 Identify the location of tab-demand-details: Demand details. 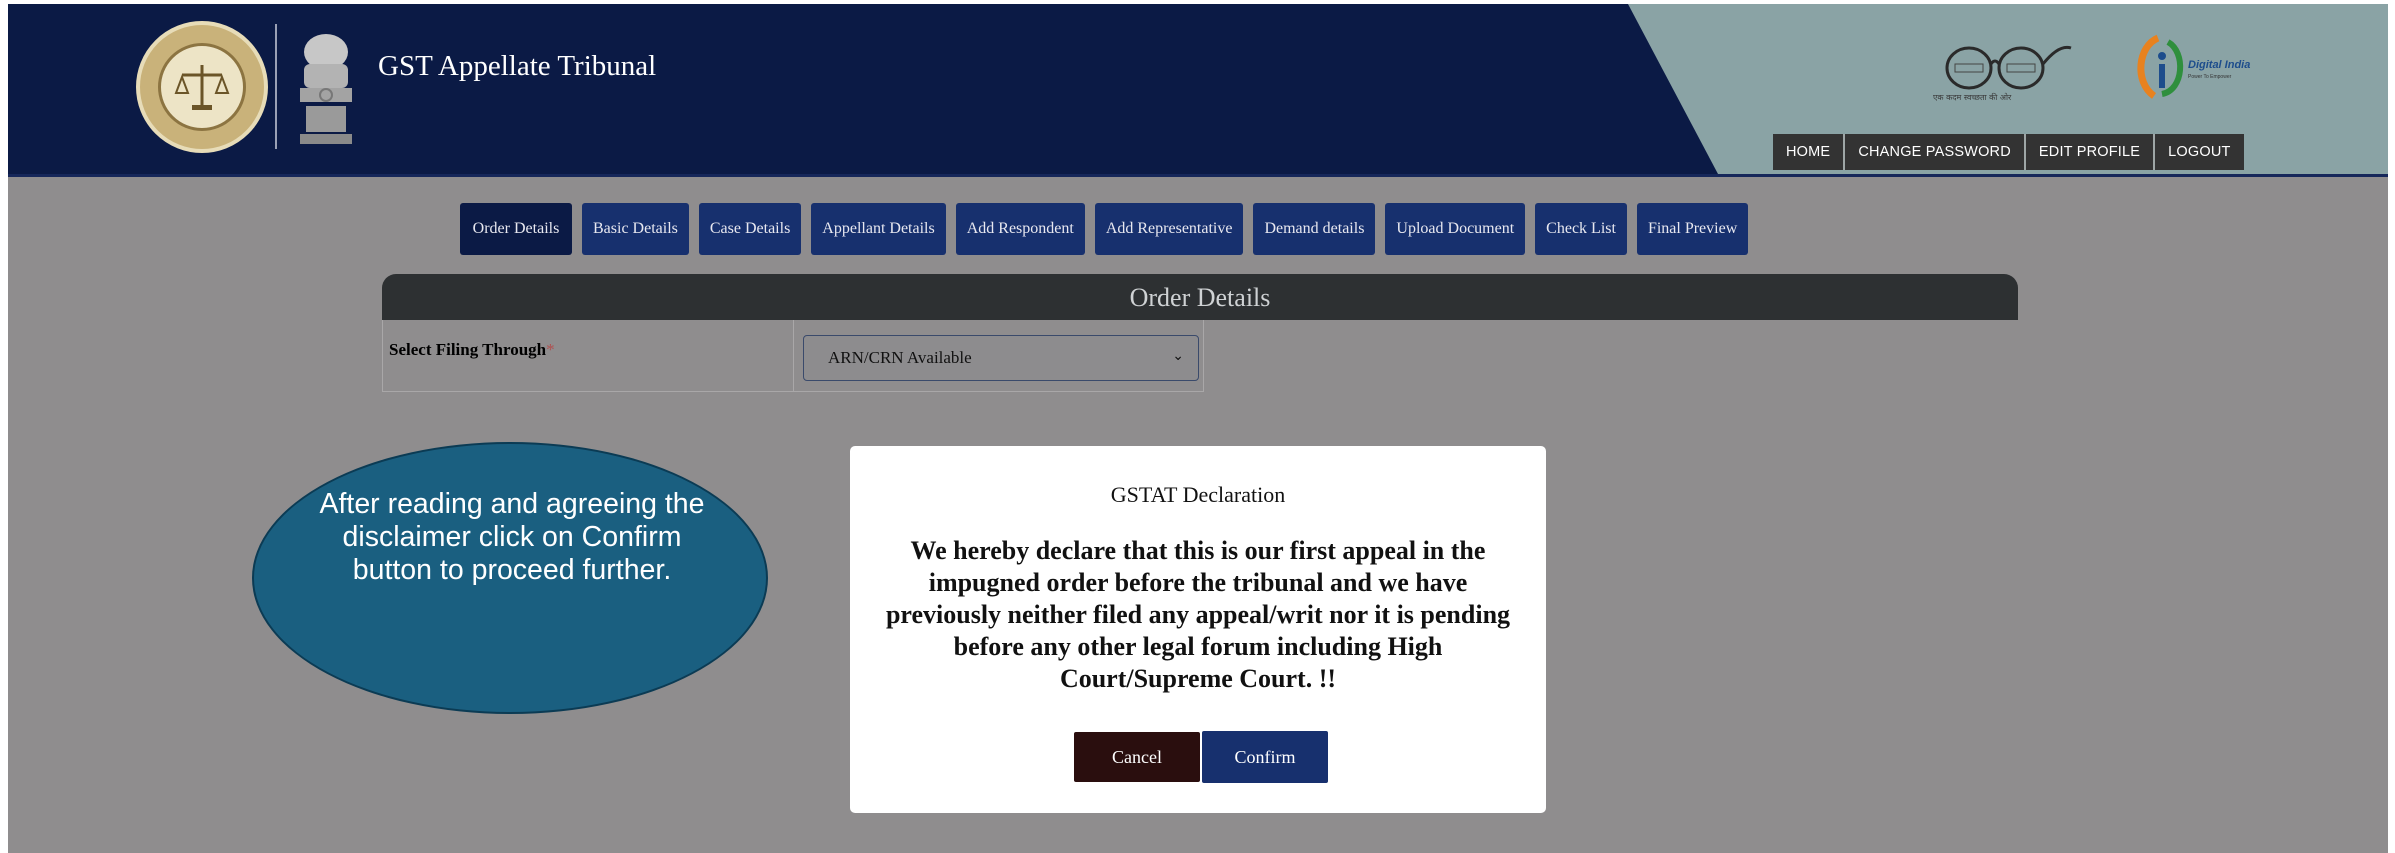
(1314, 229).